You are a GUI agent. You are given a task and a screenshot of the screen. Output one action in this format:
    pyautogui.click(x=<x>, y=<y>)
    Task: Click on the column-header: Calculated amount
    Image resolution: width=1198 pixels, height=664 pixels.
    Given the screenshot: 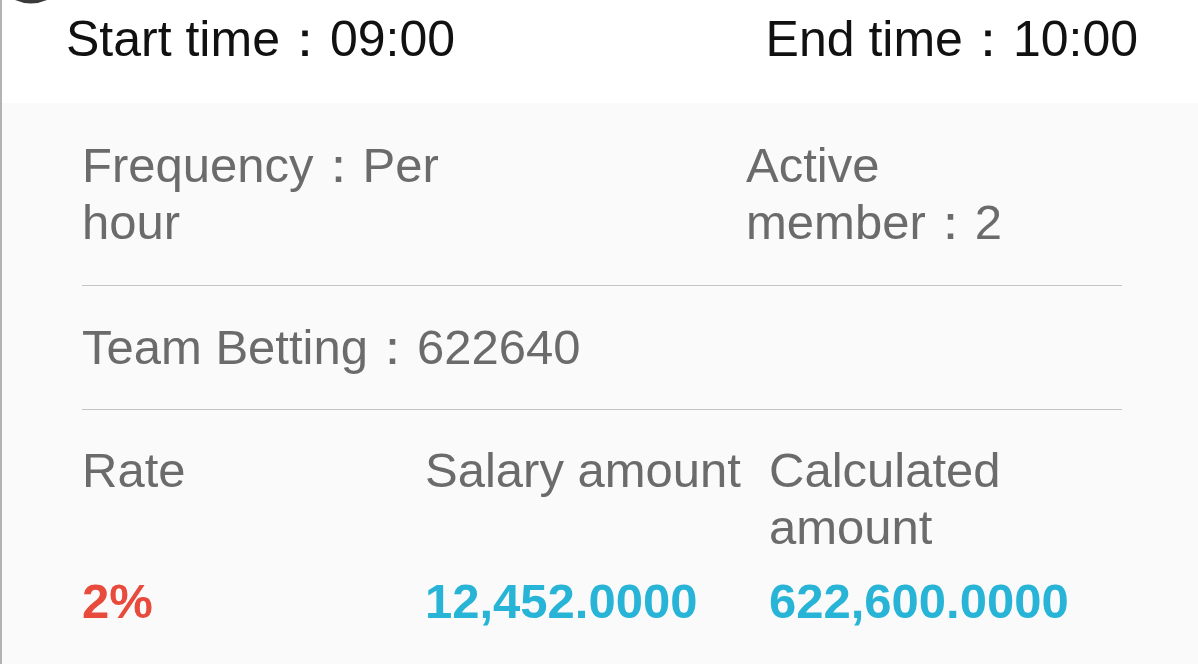 What is the action you would take?
    pyautogui.click(x=885, y=499)
    